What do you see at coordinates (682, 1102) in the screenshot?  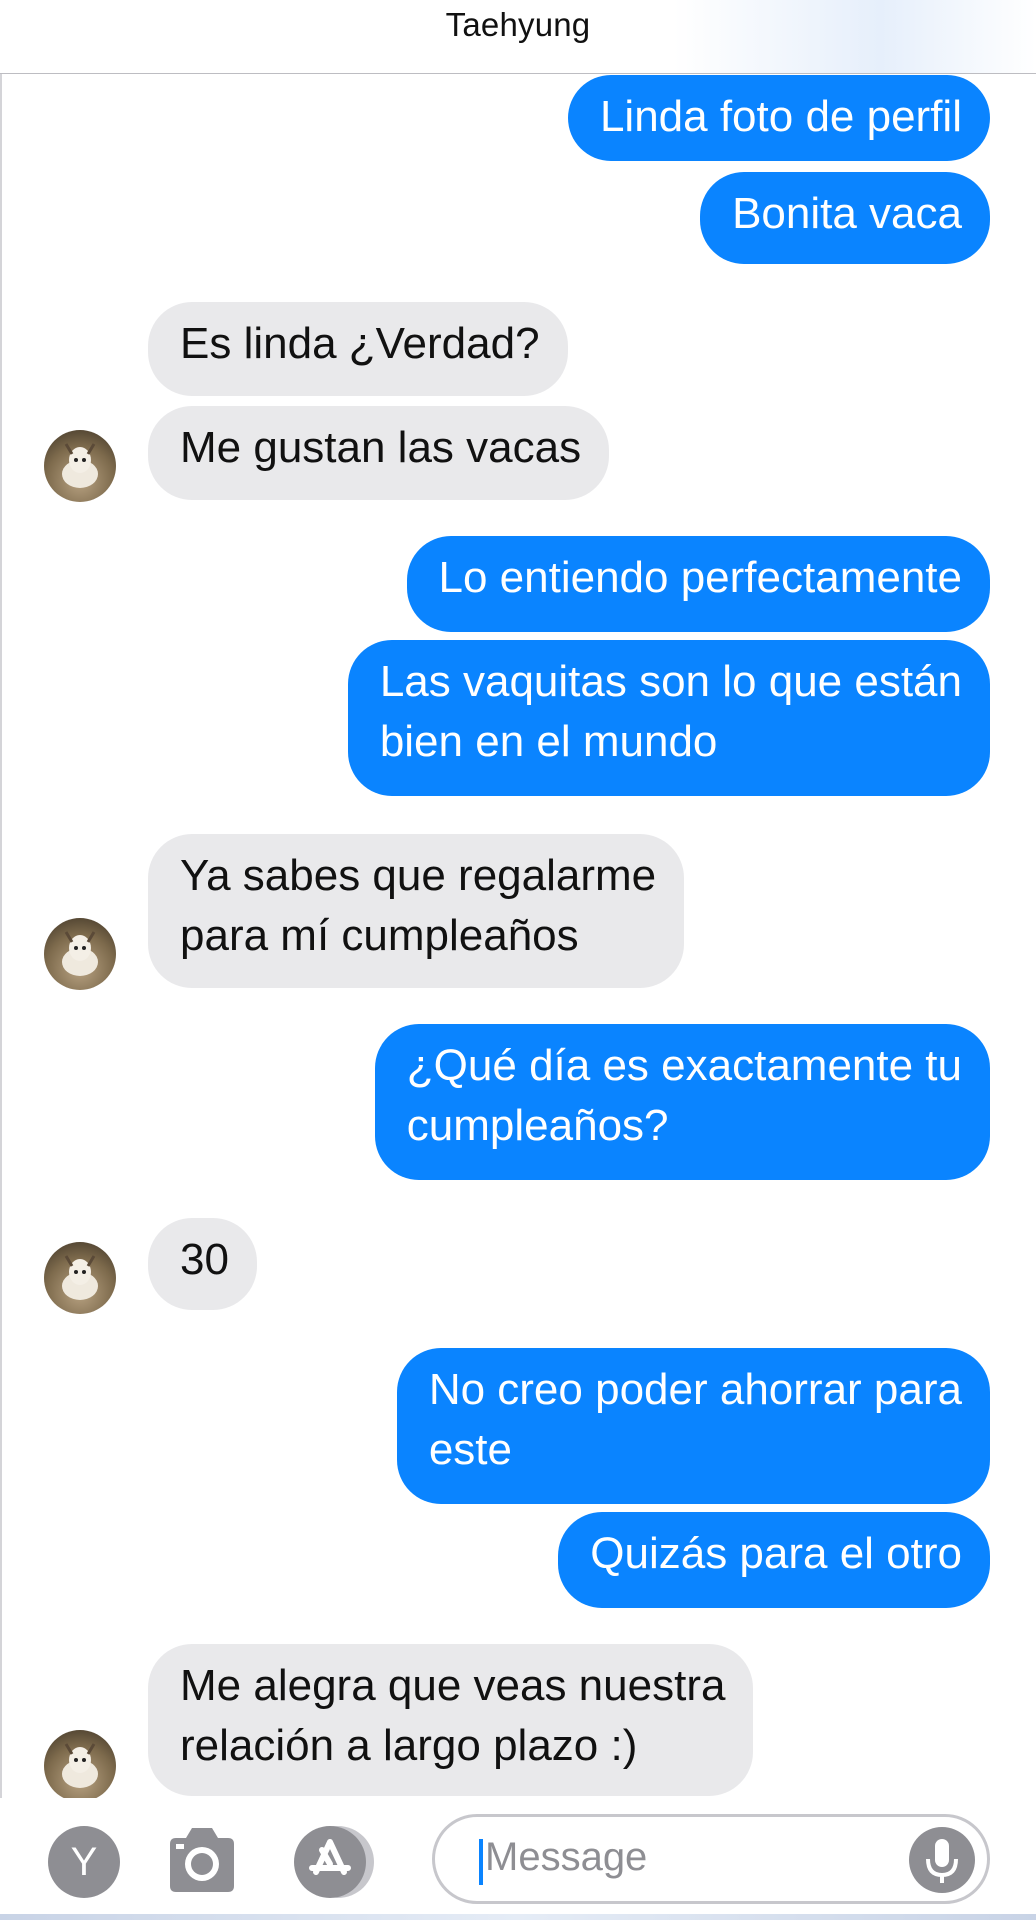 I see `outgoing-message: ¿Qué día es exactamente tu cumpleaños?` at bounding box center [682, 1102].